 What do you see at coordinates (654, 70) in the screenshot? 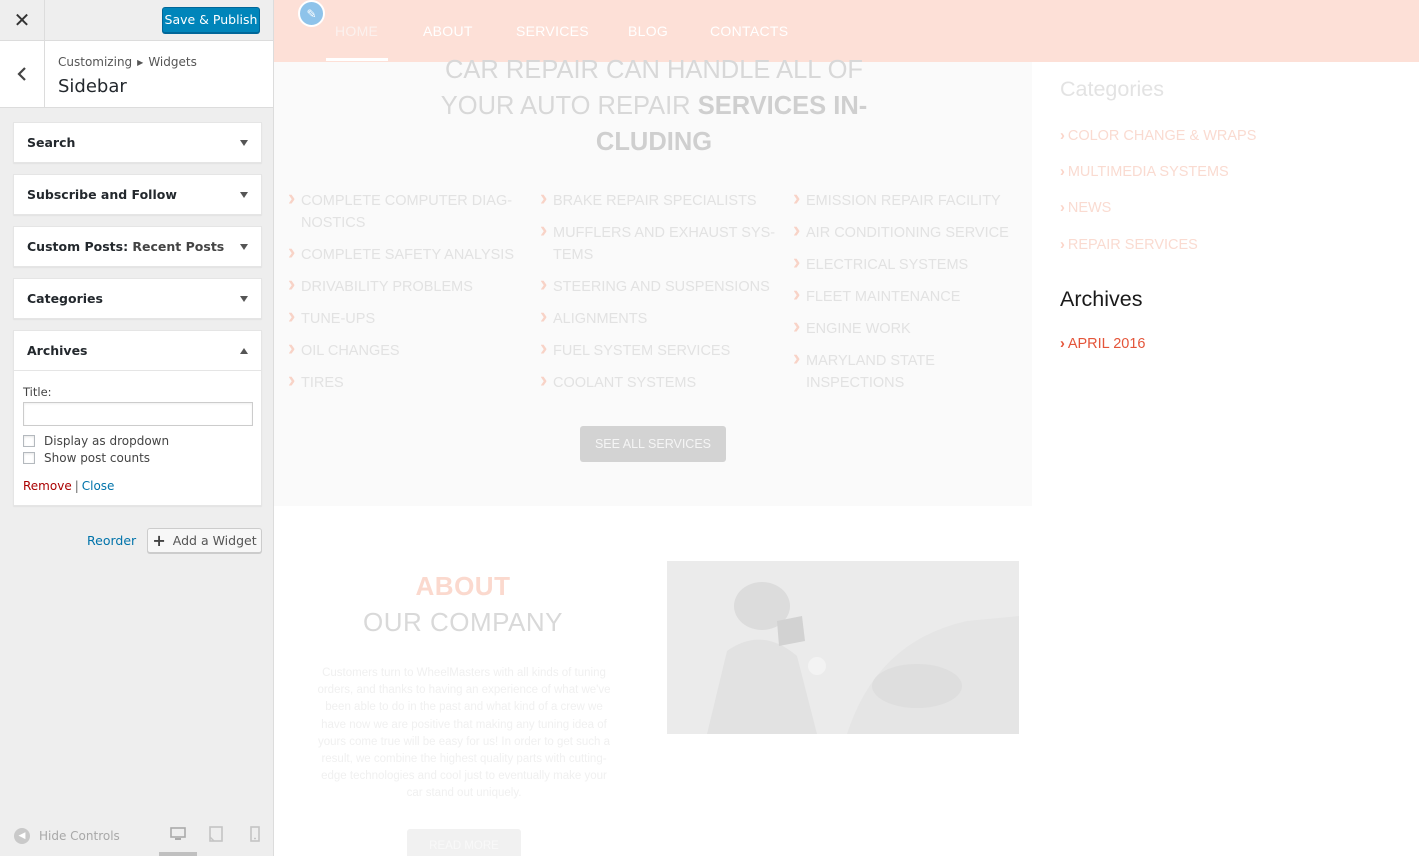
I see `services-heading-line1: CAR REPAIR CAN HANDLE ALL OF` at bounding box center [654, 70].